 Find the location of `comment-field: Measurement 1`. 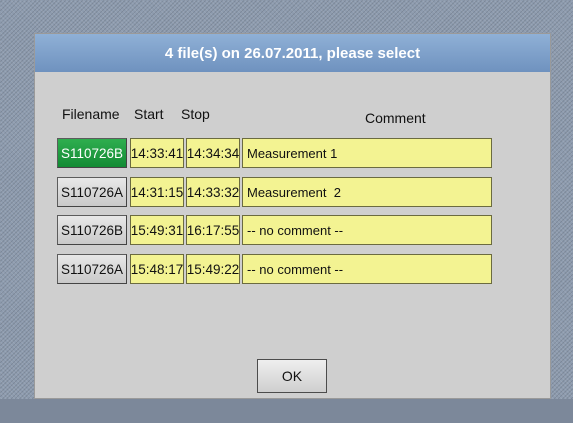

comment-field: Measurement 1 is located at coordinates (367, 153).